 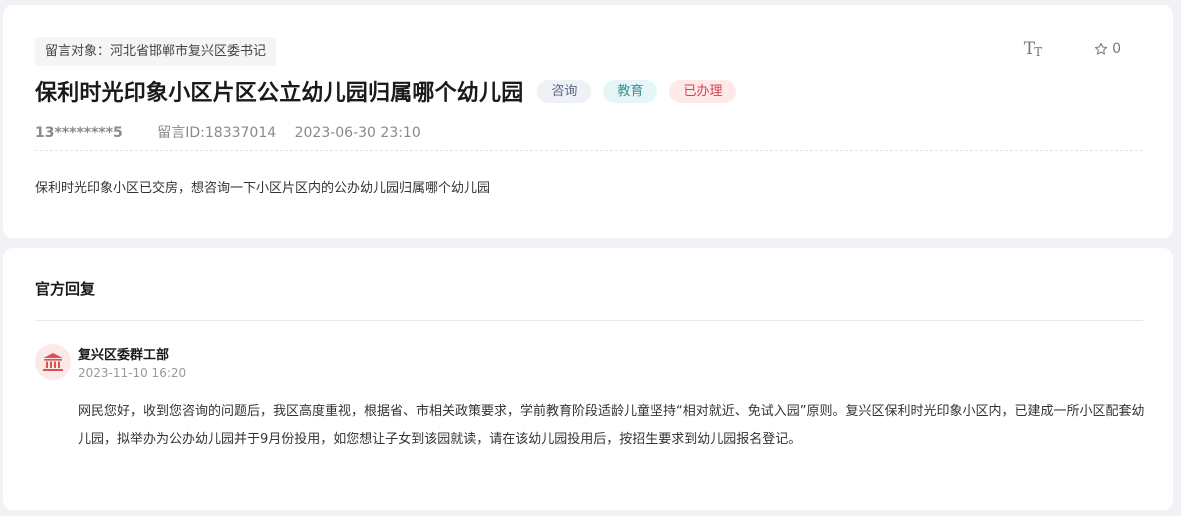 What do you see at coordinates (79, 133) in the screenshot?
I see `author: 13********5` at bounding box center [79, 133].